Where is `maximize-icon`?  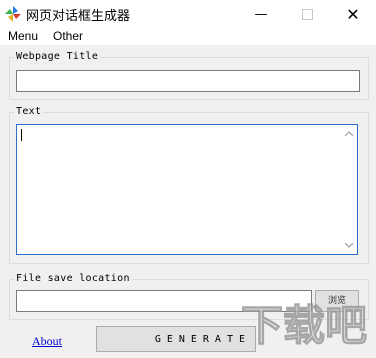 maximize-icon is located at coordinates (307, 14).